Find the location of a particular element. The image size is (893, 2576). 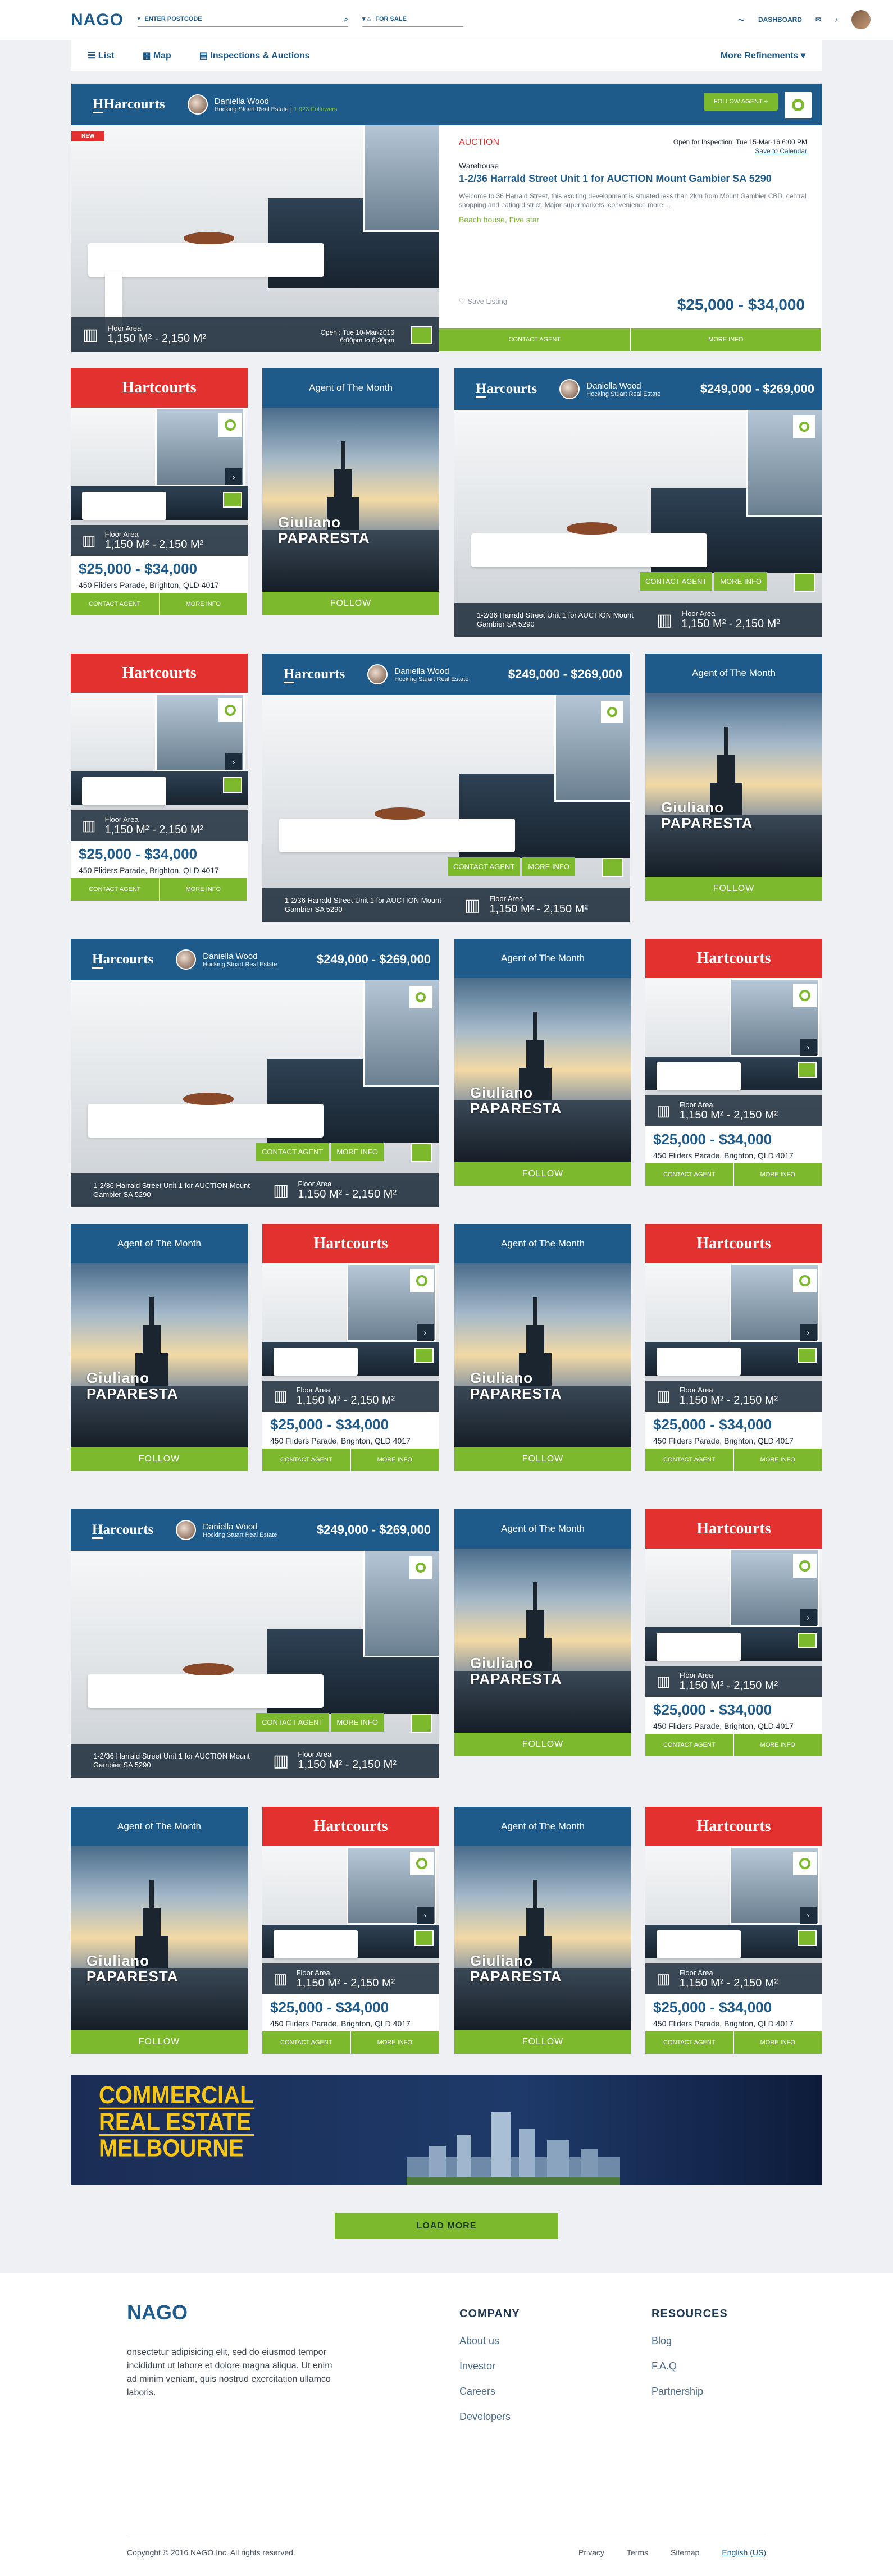

save-calendar-link: Save to Calendar is located at coordinates (781, 151).